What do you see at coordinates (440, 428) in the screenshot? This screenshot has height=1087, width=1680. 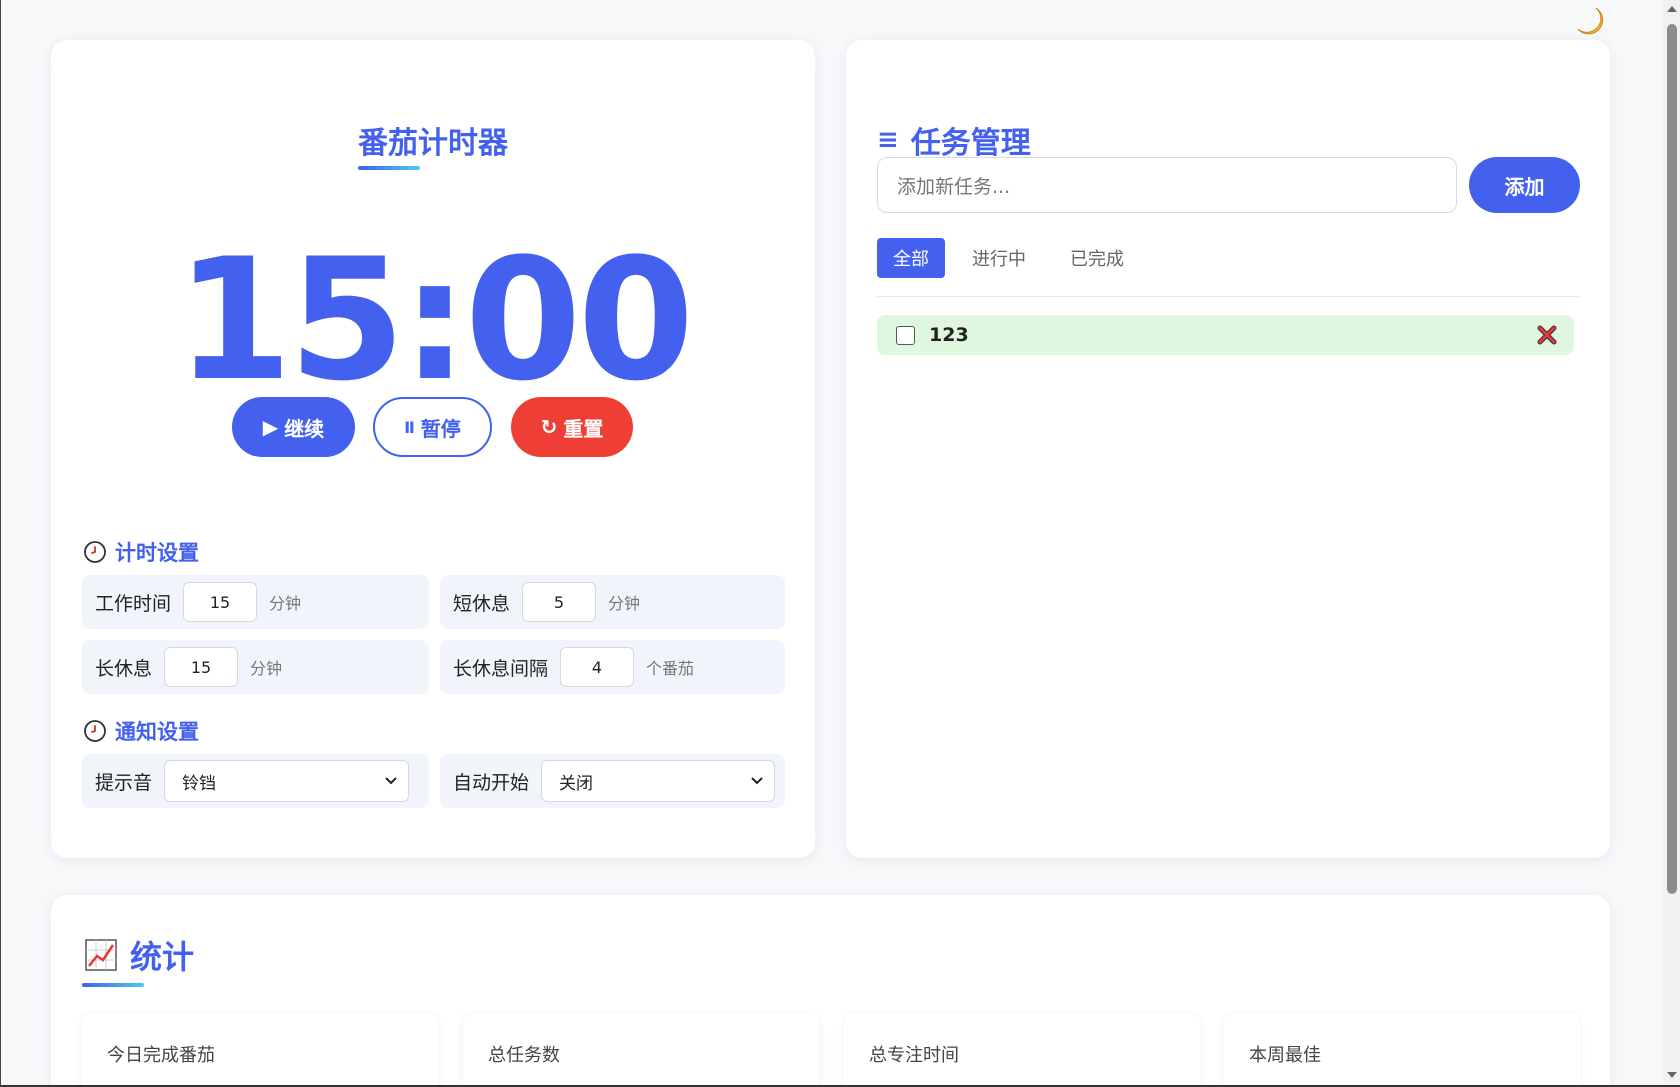 I see `pause-label: 暂停` at bounding box center [440, 428].